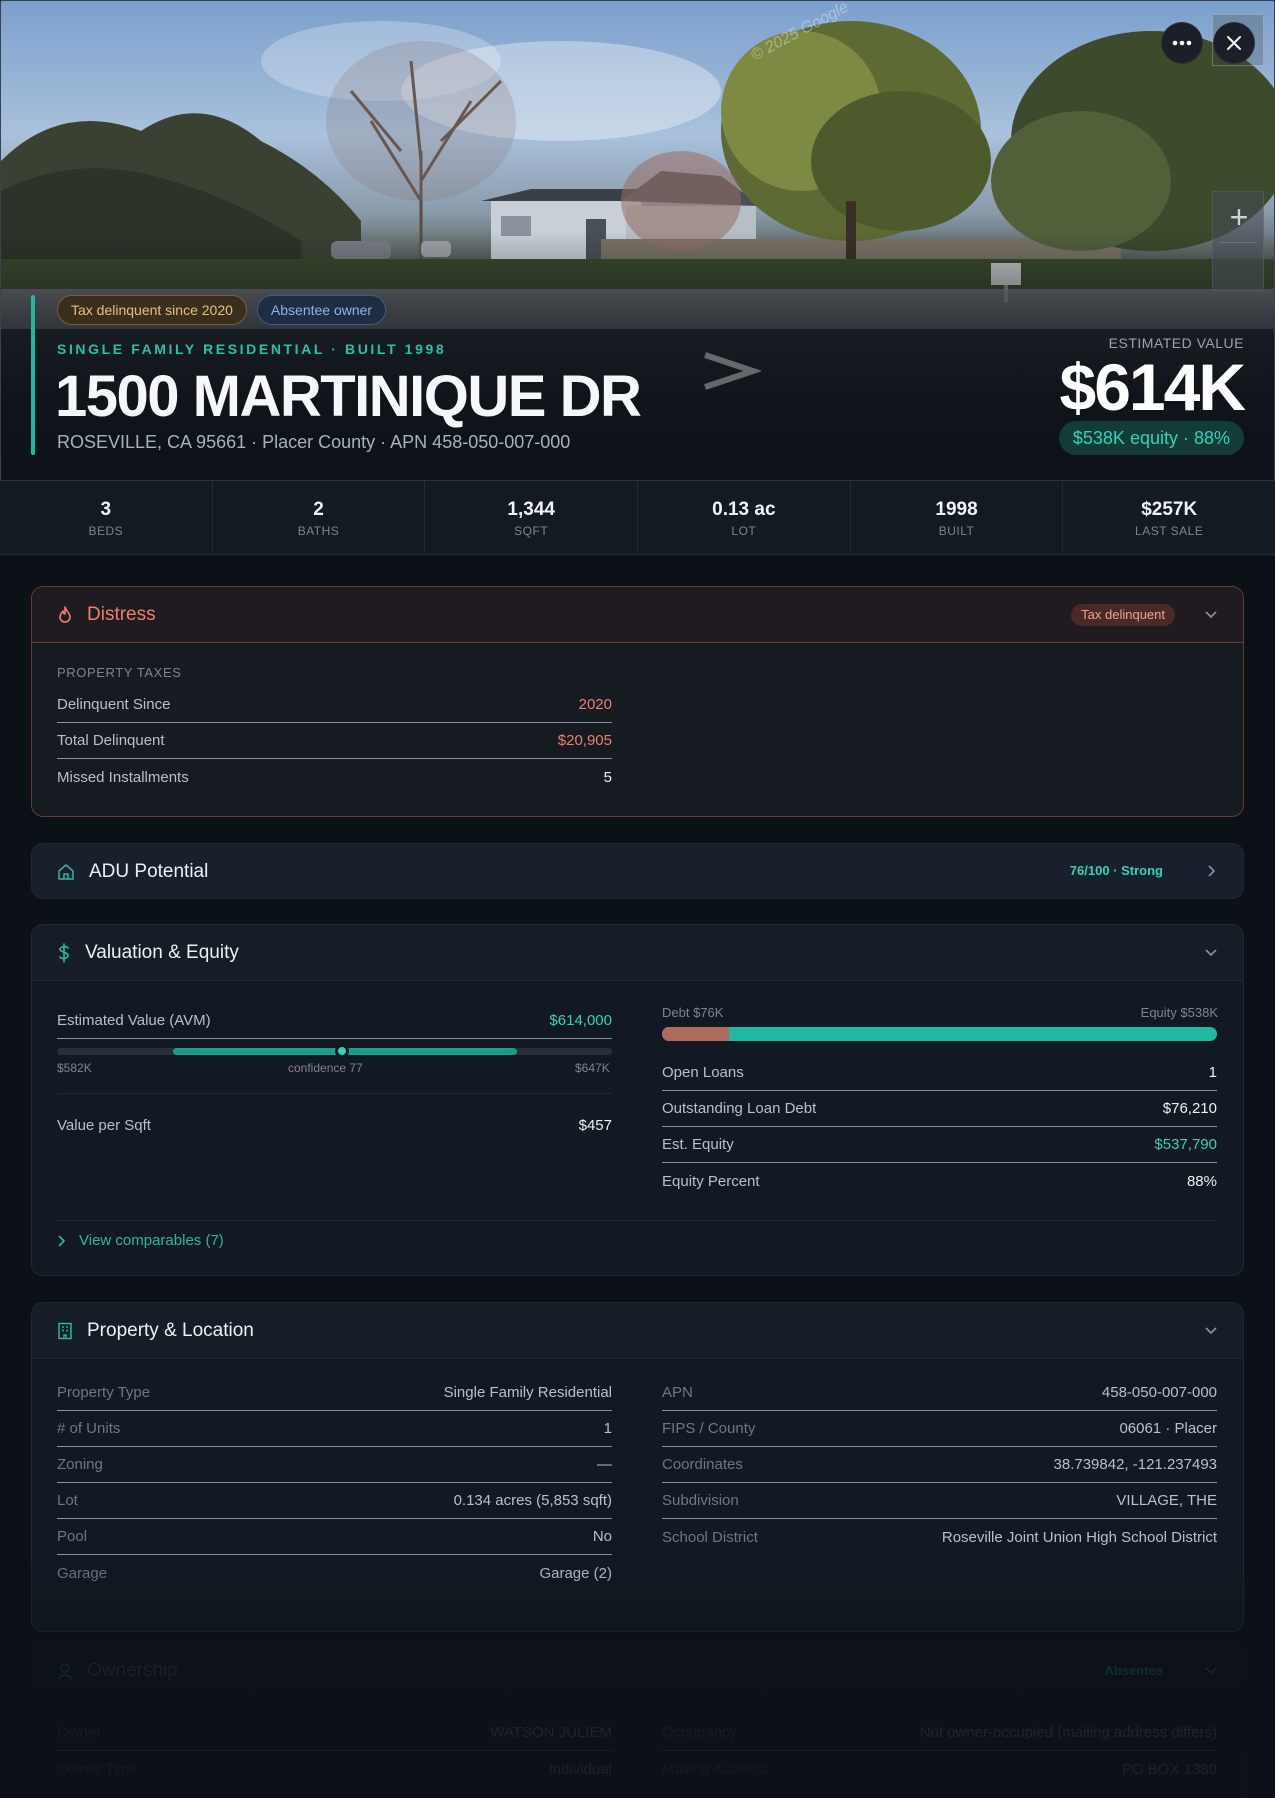 The image size is (1275, 1798). What do you see at coordinates (334, 1573) in the screenshot?
I see `garage-row: Garage Garage (2)` at bounding box center [334, 1573].